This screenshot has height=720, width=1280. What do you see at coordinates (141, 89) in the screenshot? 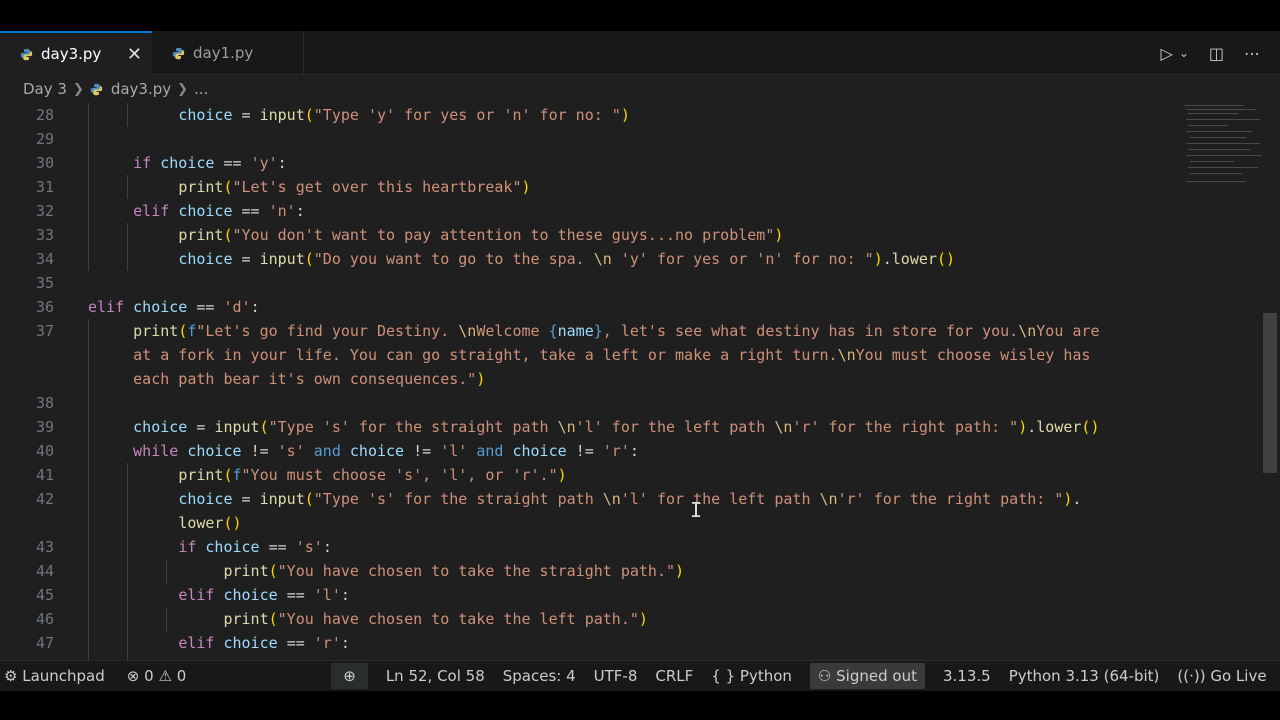
I see `breadcrumb-file: day3.py` at bounding box center [141, 89].